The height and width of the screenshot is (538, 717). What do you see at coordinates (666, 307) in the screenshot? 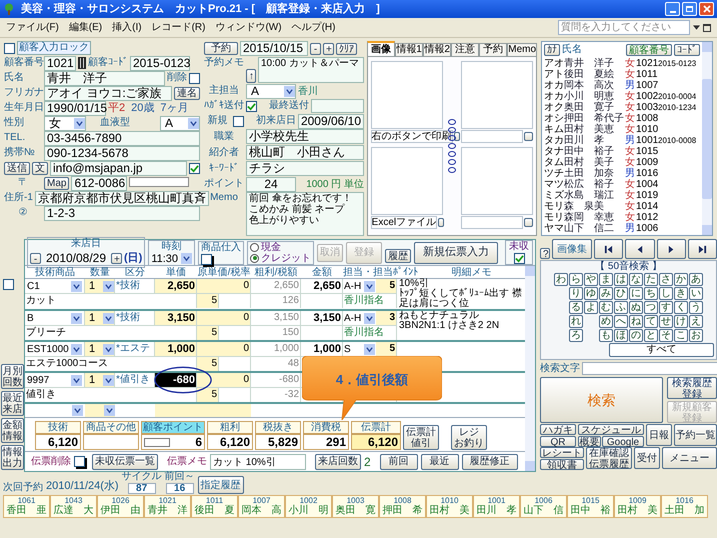
I see `kana-key: す` at bounding box center [666, 307].